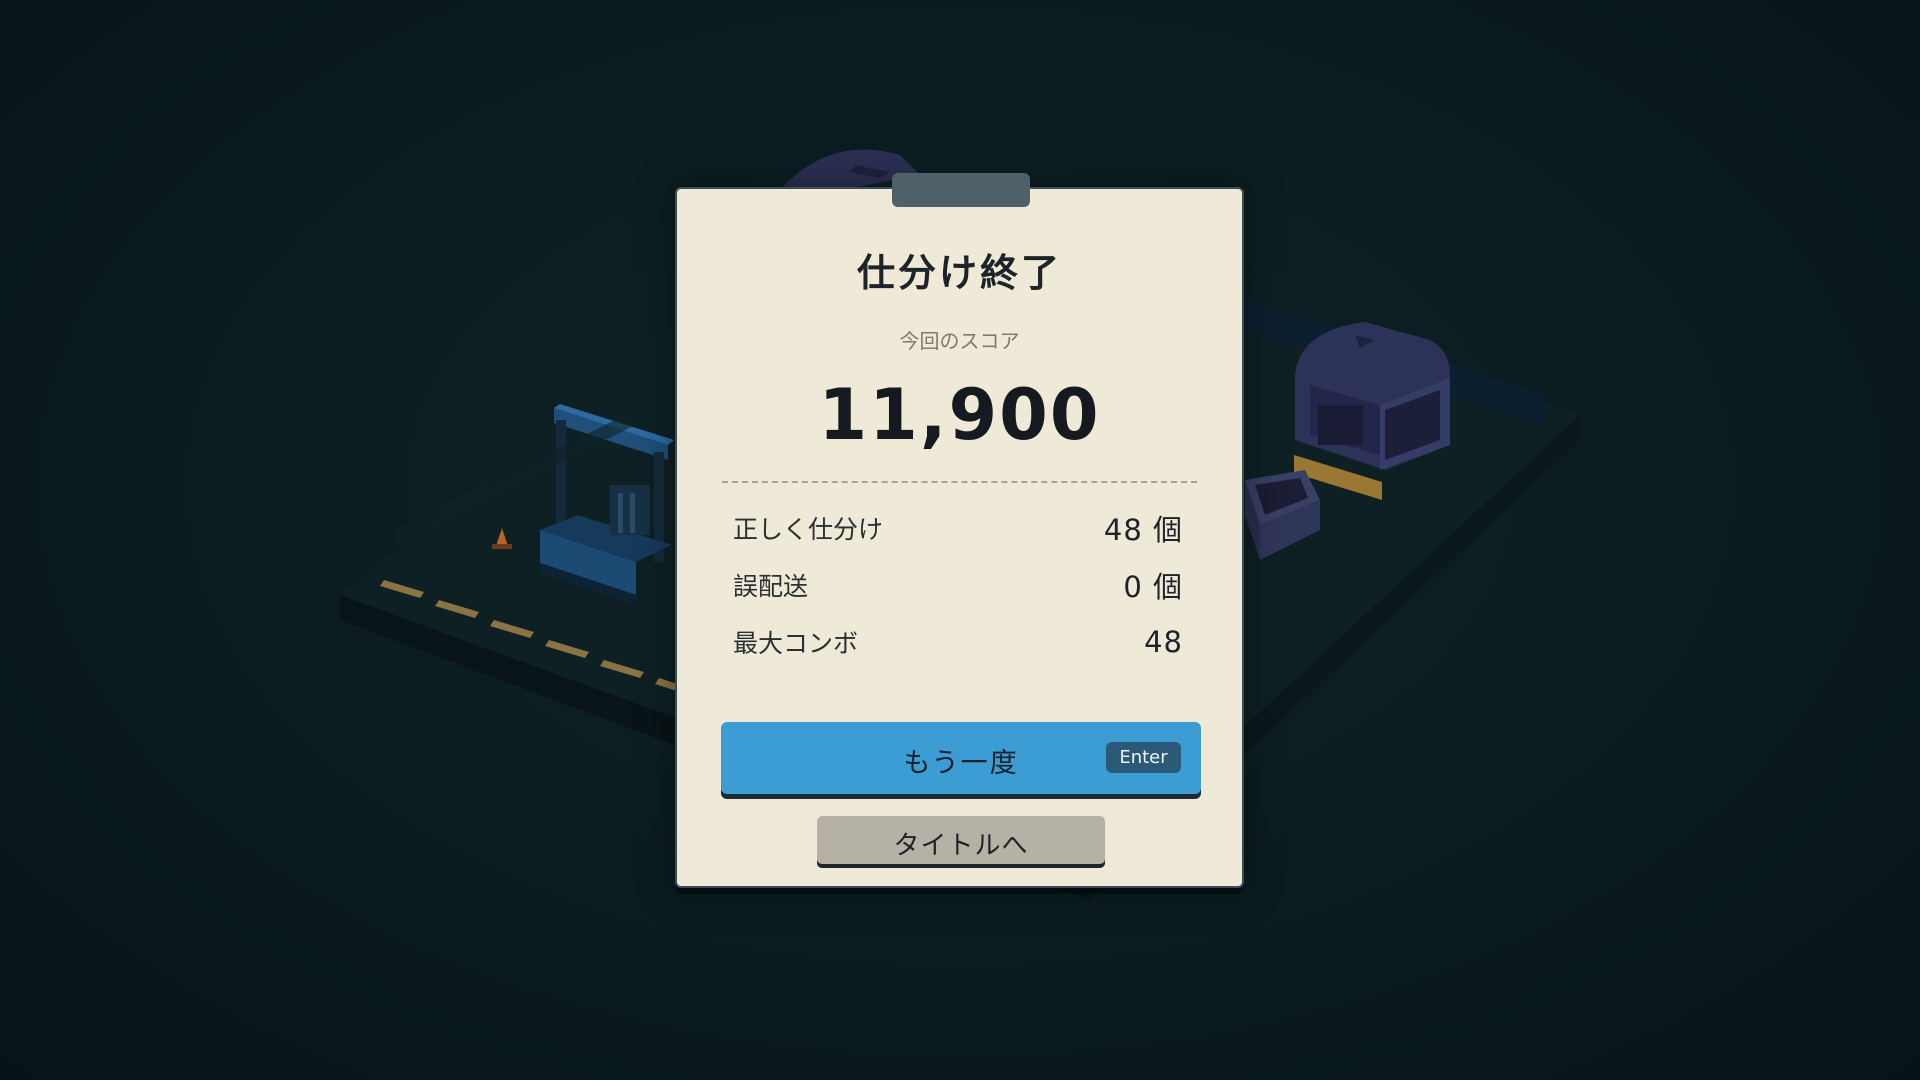 The height and width of the screenshot is (1080, 1920). What do you see at coordinates (959, 273) in the screenshot?
I see `result-title: 仕分け終了` at bounding box center [959, 273].